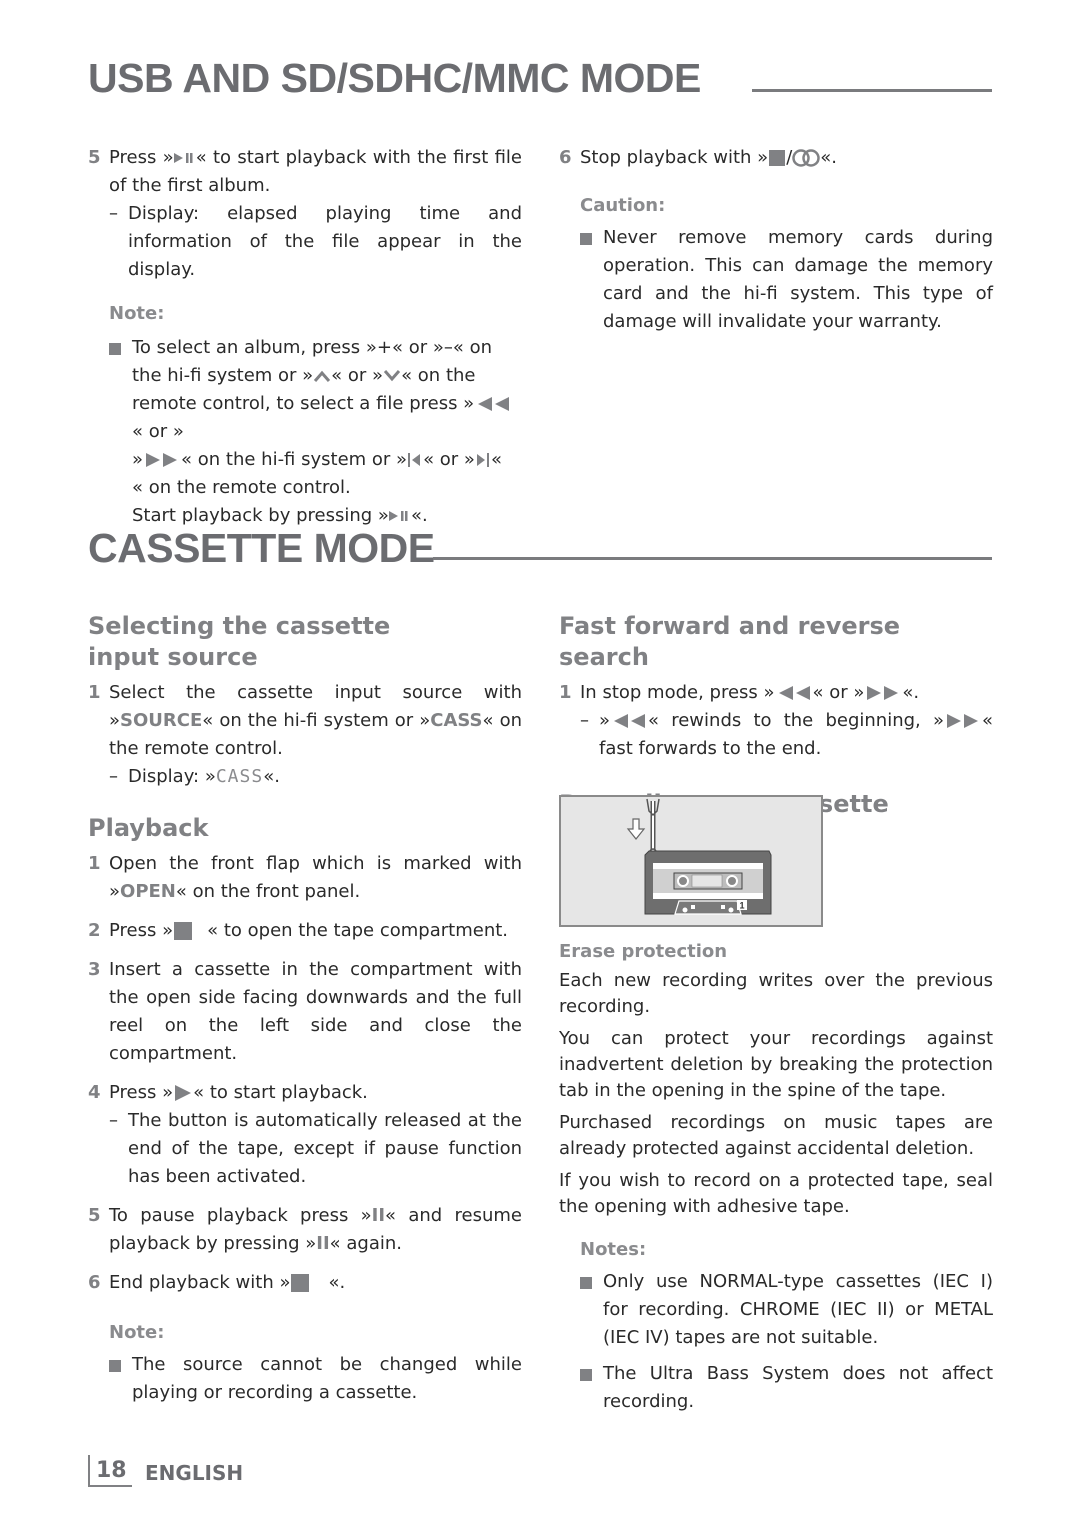 The width and height of the screenshot is (1080, 1532). What do you see at coordinates (730, 641) in the screenshot?
I see `fast-forward-heading: Fast forward and reverse search` at bounding box center [730, 641].